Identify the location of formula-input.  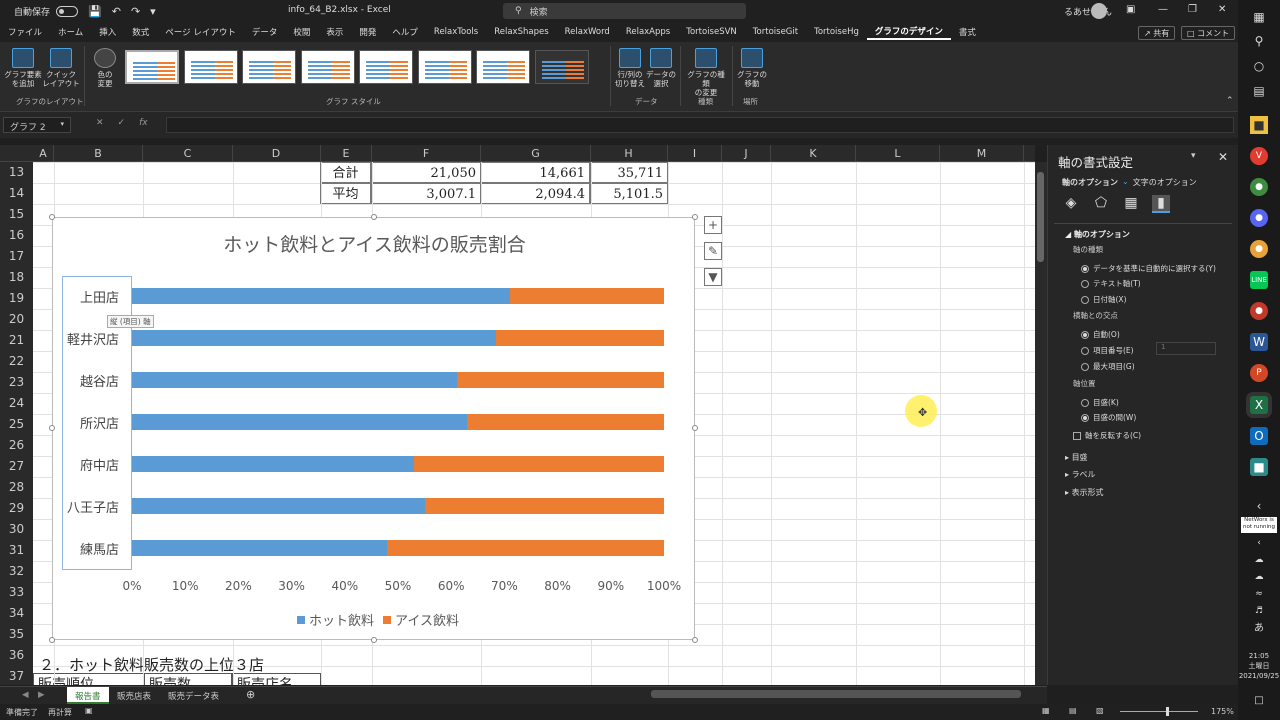
(700, 125).